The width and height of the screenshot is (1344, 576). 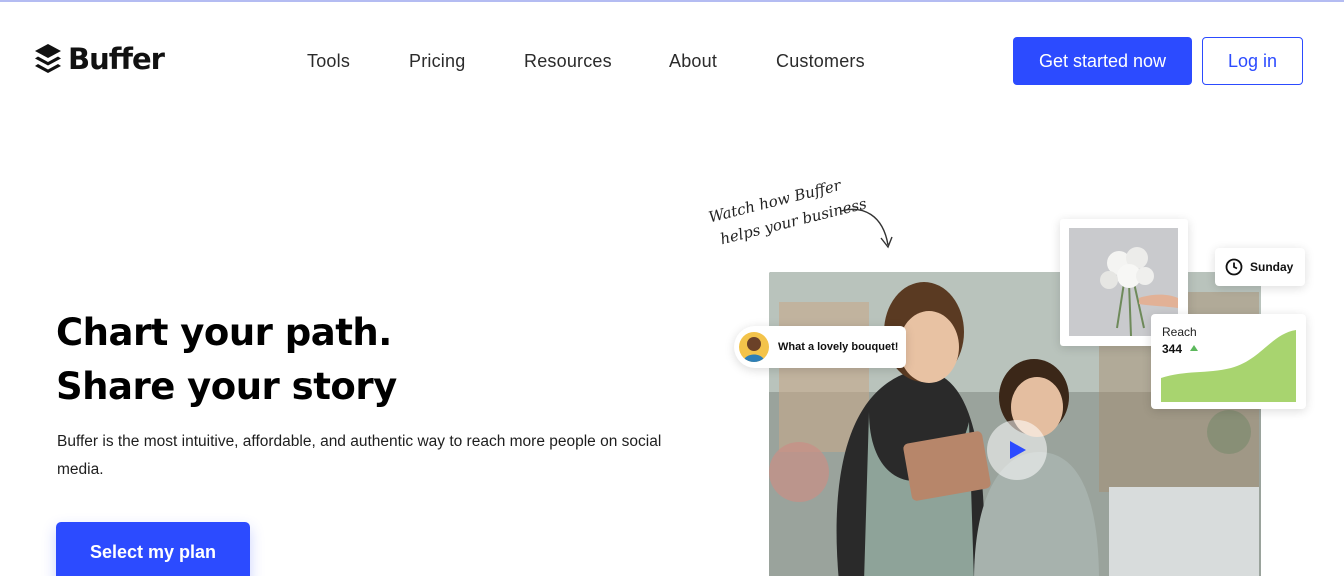 I want to click on brand-logo: Buffer, so click(x=99, y=59).